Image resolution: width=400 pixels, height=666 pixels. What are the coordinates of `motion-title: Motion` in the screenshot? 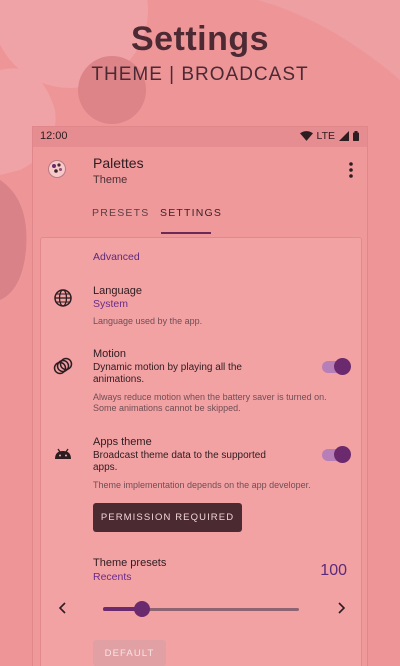 It's located at (109, 354).